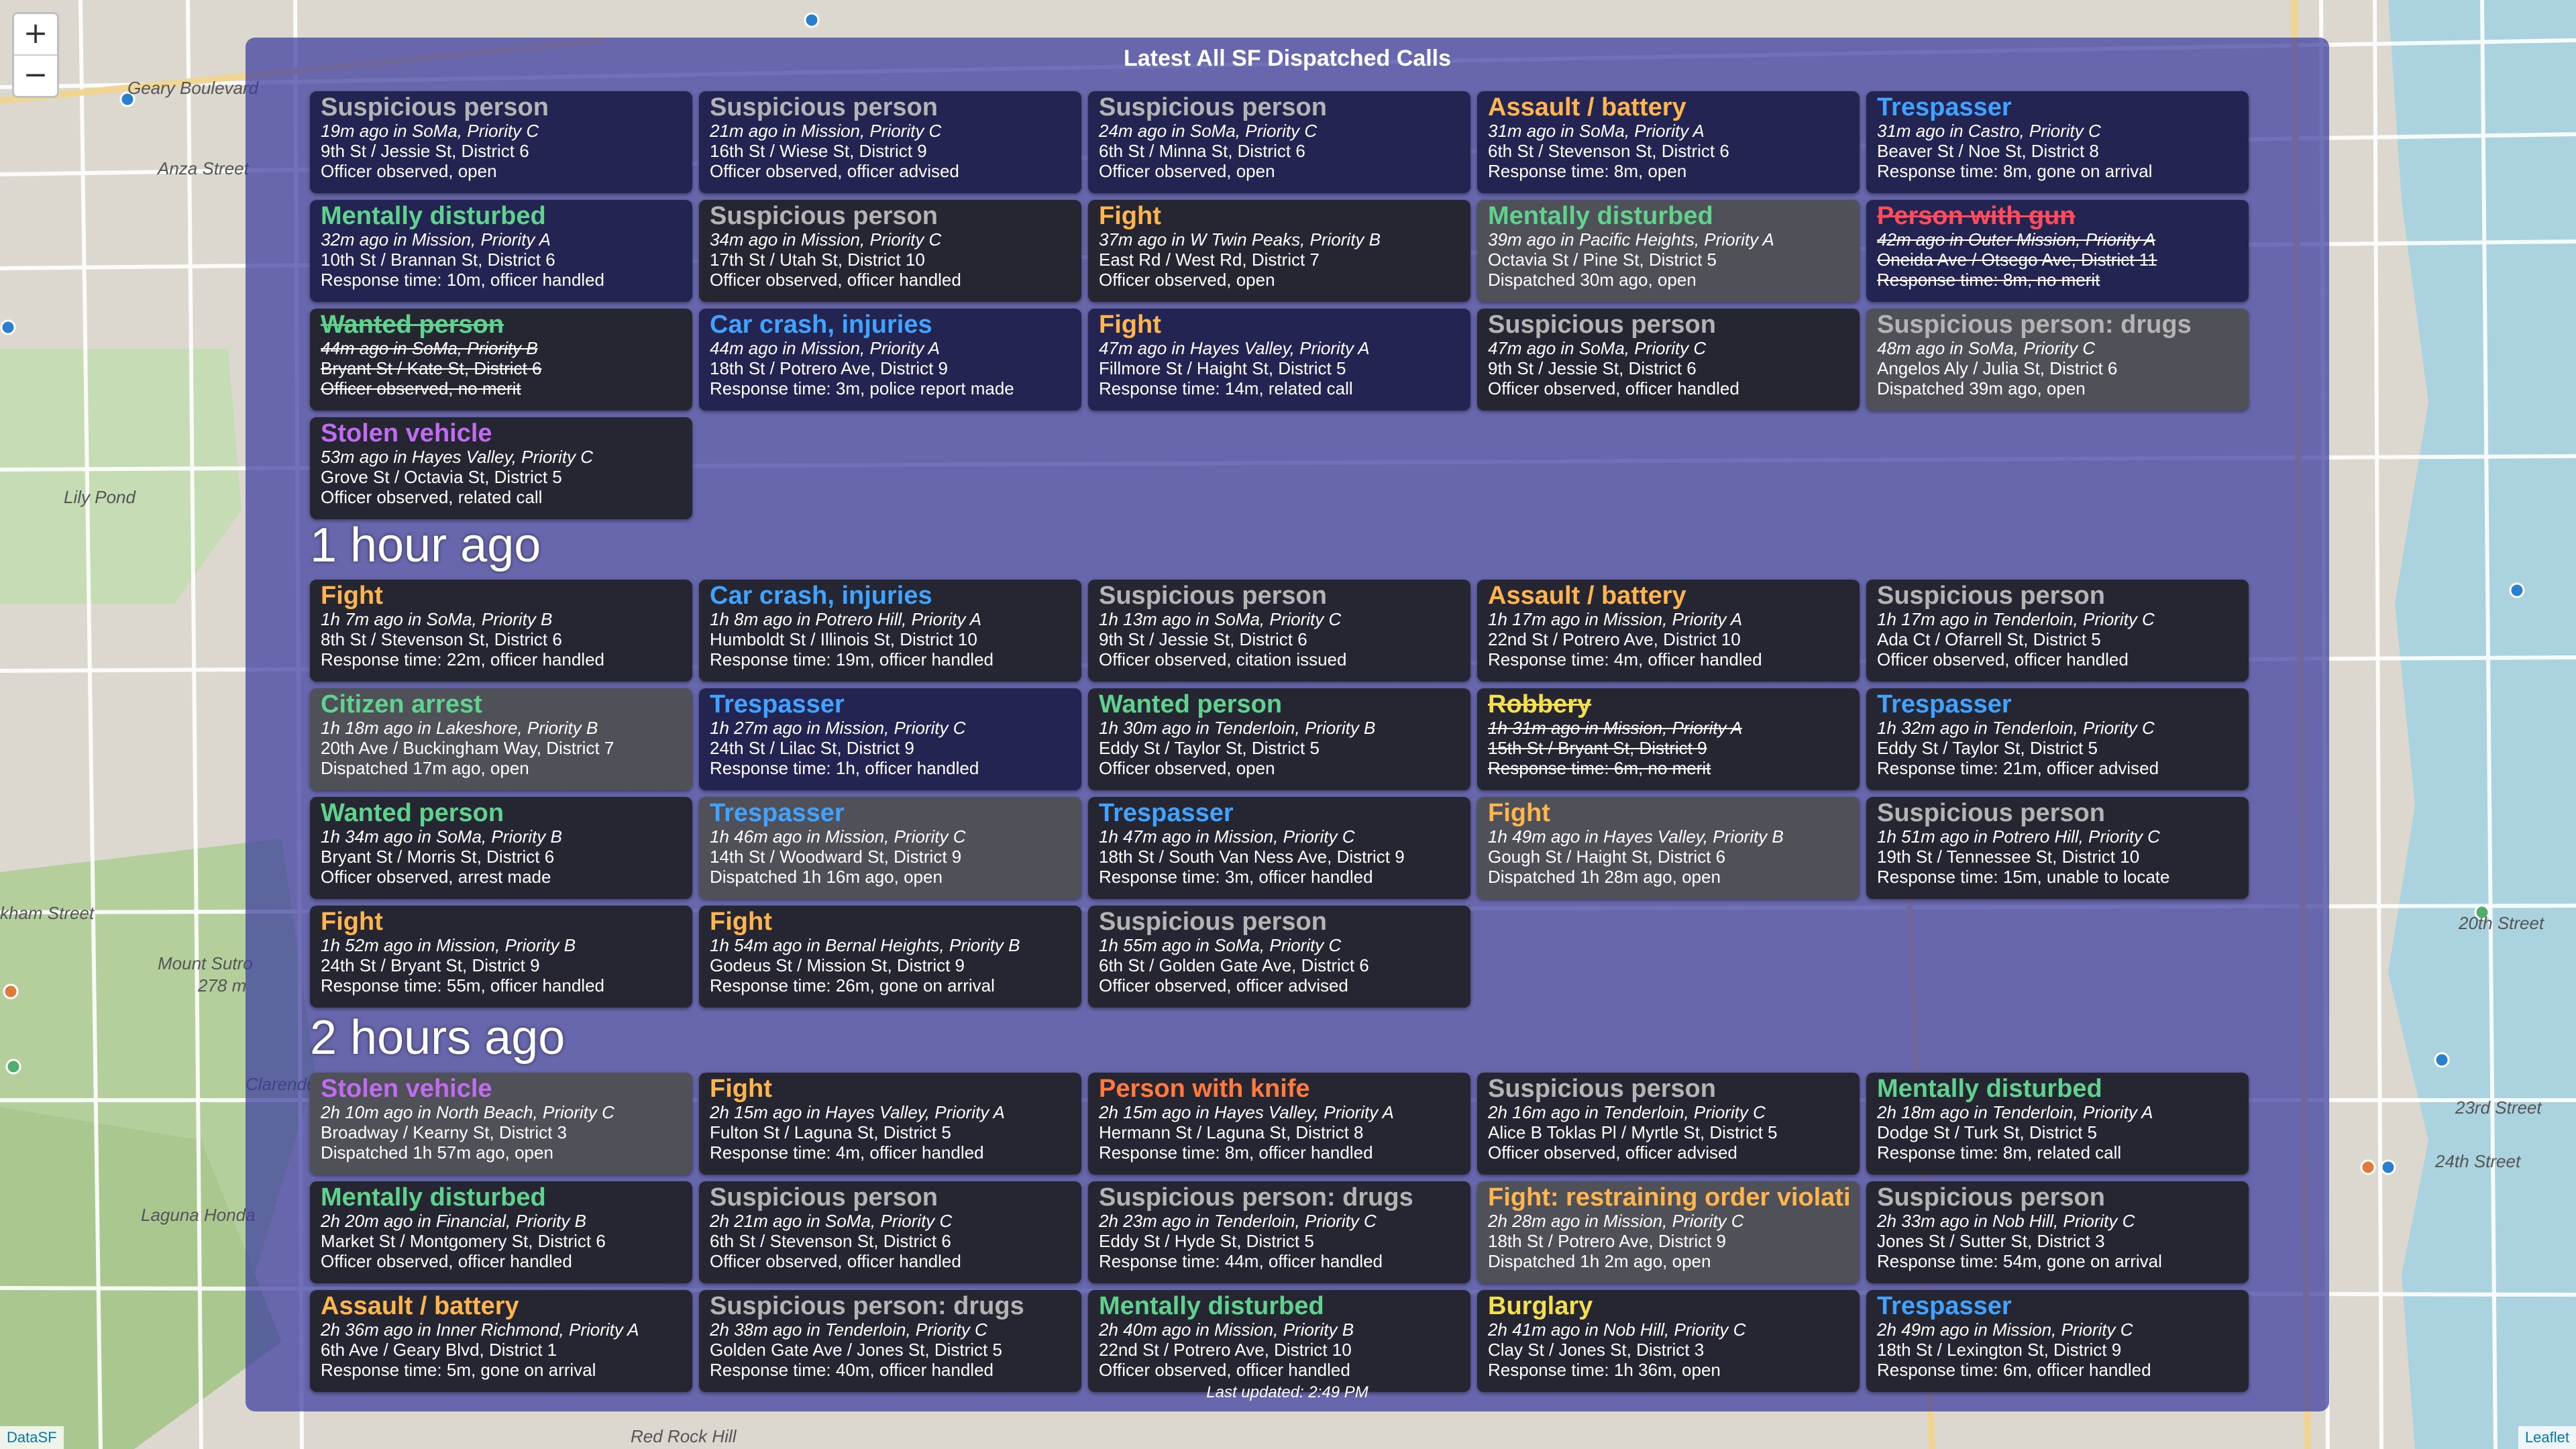  I want to click on call-intersection: 22nd St / Potrero Ave, District 10, so click(1614, 639).